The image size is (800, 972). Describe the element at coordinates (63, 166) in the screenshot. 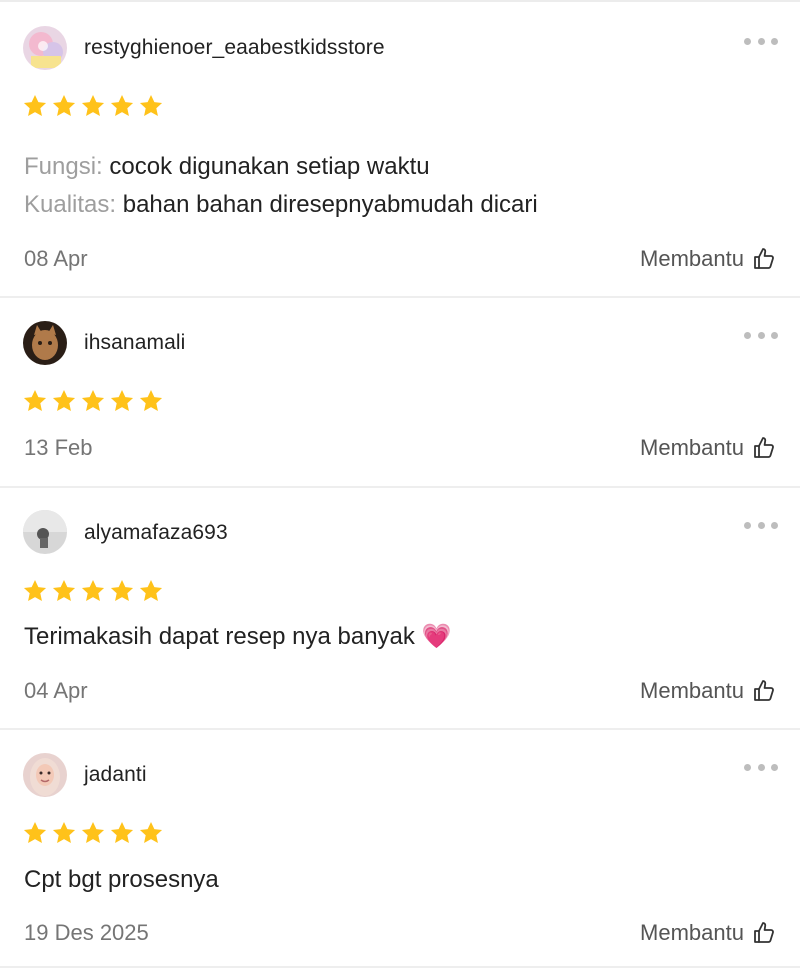

I see `attribute-label: Fungsi:` at that location.